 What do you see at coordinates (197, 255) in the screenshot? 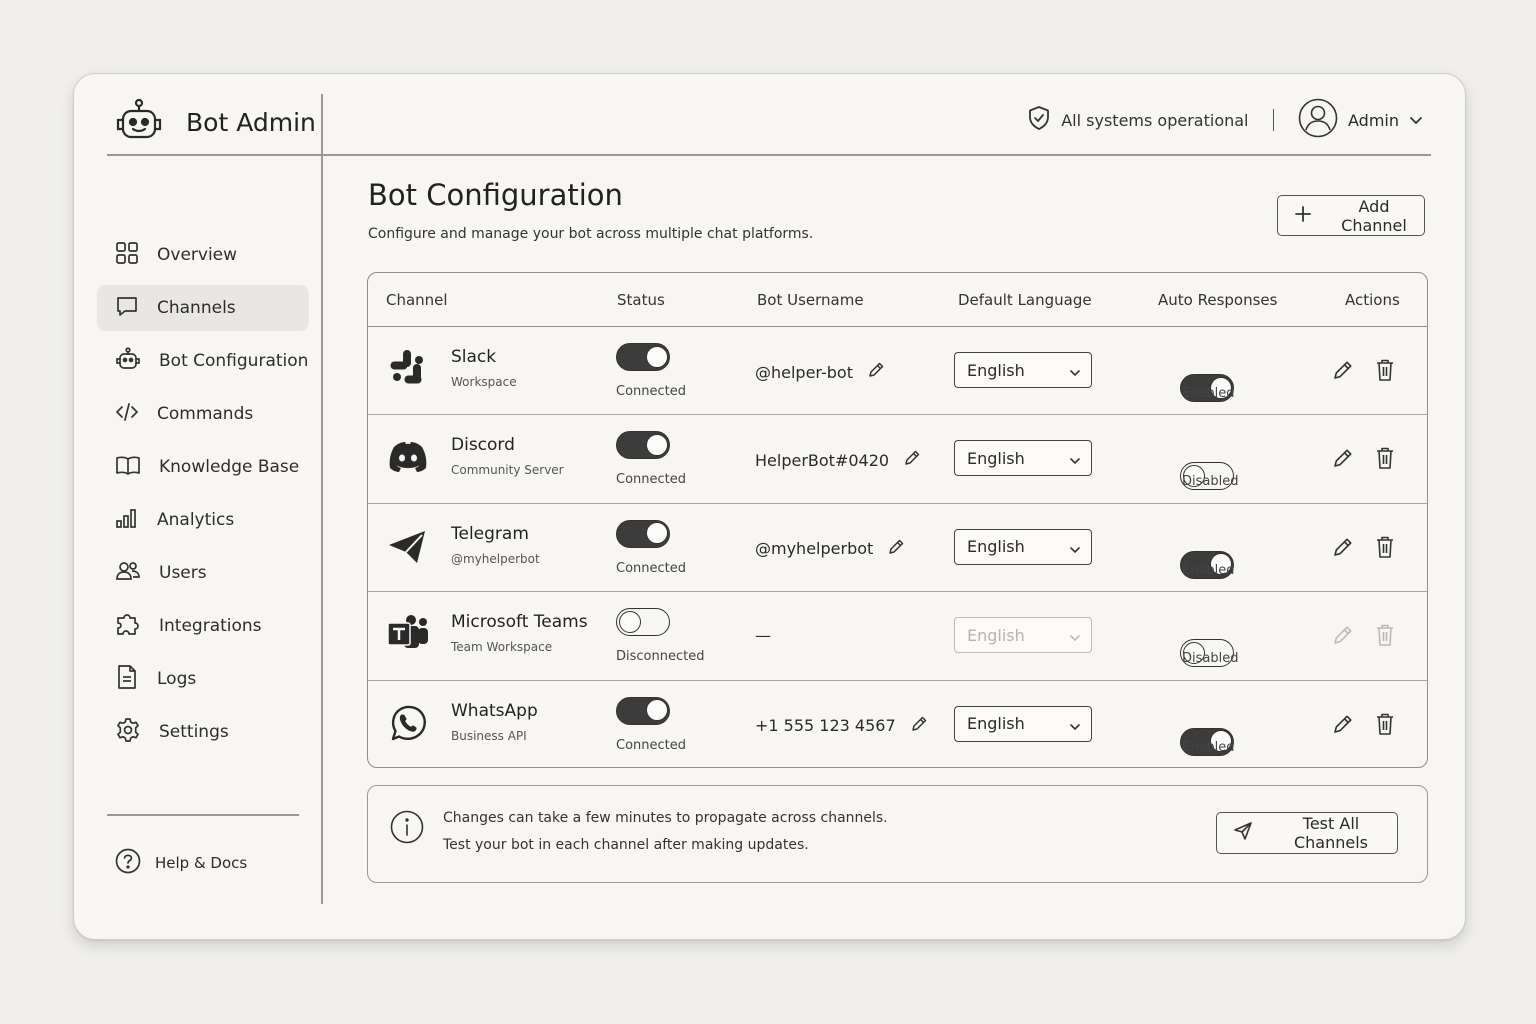
I see `sidebar-item-label: Overview` at bounding box center [197, 255].